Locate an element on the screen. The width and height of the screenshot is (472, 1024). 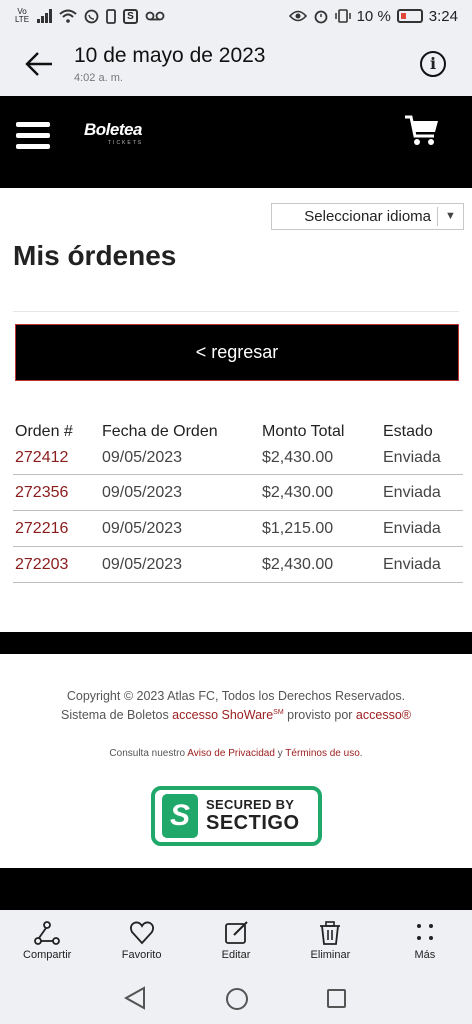
share-button: Compartir is located at coordinates (47, 941).